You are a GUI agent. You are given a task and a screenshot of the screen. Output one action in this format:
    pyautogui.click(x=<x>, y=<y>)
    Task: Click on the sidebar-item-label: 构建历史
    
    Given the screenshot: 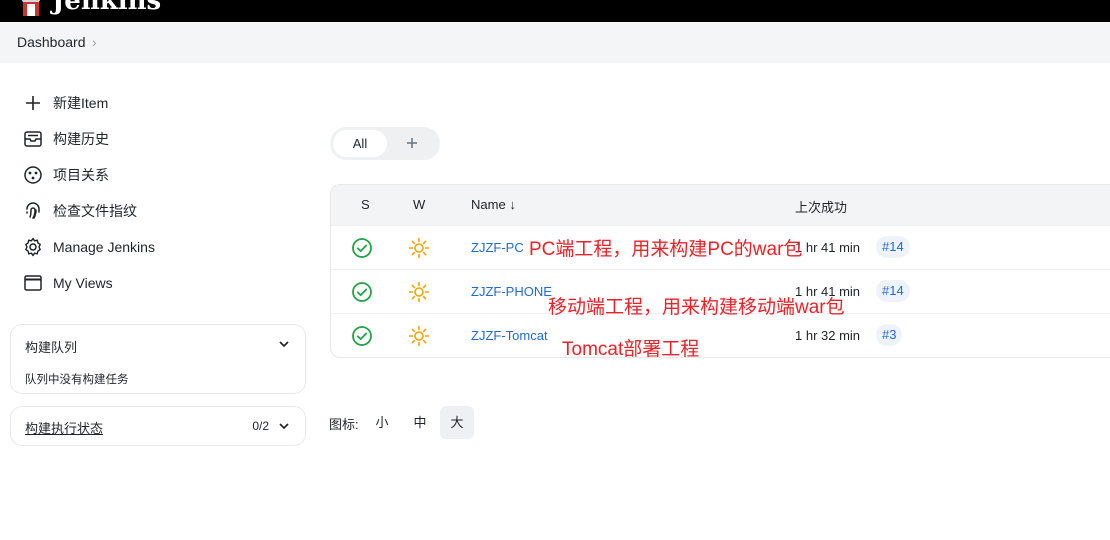 What is the action you would take?
    pyautogui.click(x=81, y=139)
    